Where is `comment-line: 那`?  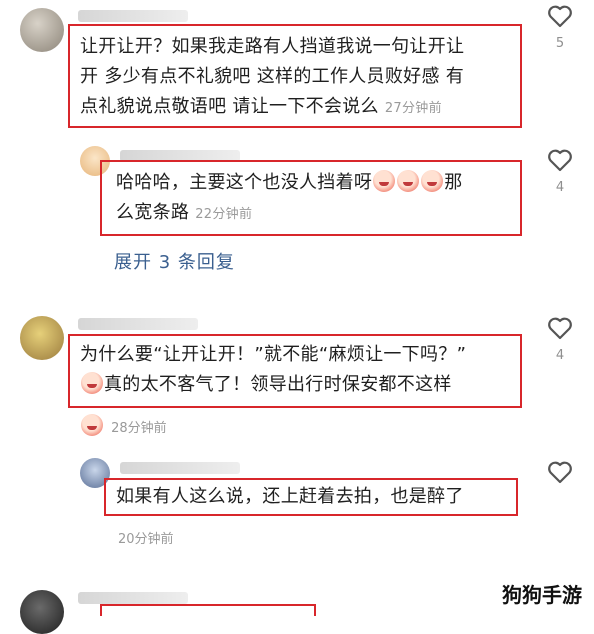 comment-line: 那 is located at coordinates (453, 182).